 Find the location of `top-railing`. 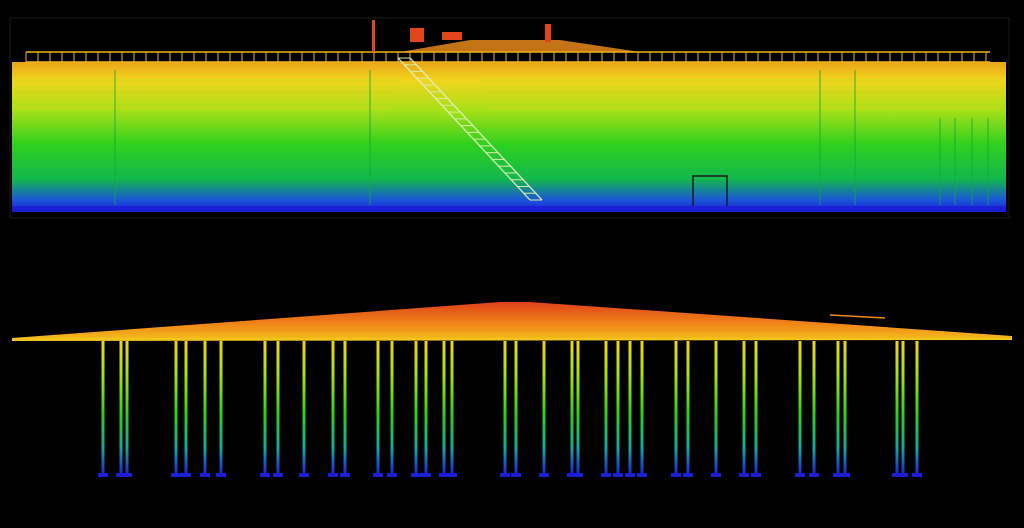

top-railing is located at coordinates (508, 57).